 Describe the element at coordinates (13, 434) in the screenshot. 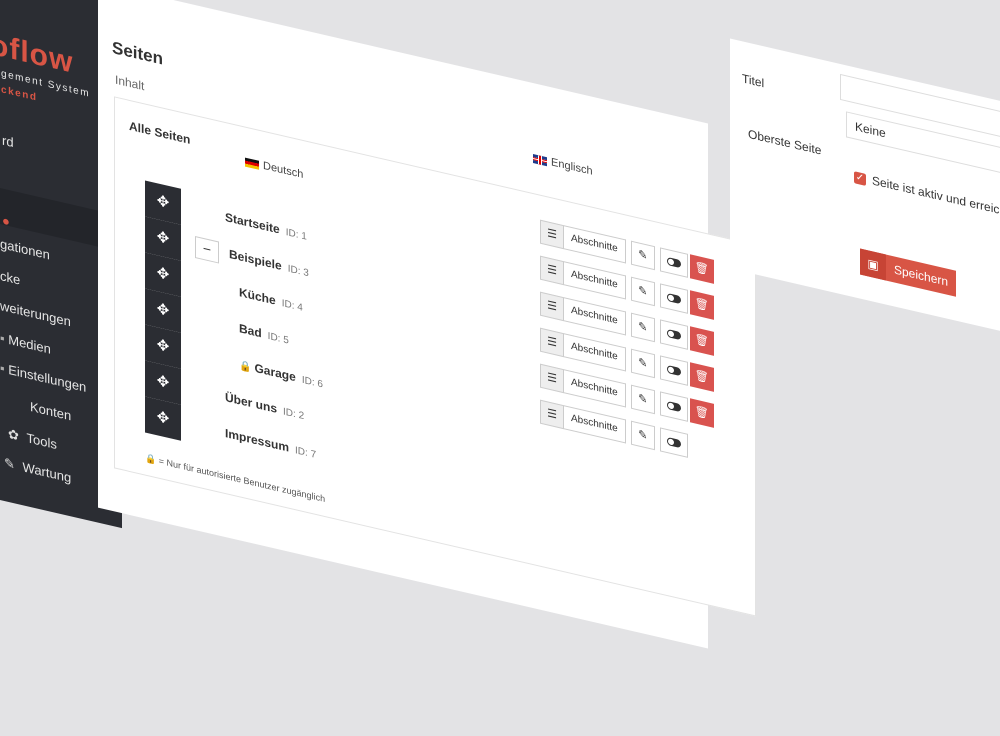

I see `tools-icon: ✿` at that location.